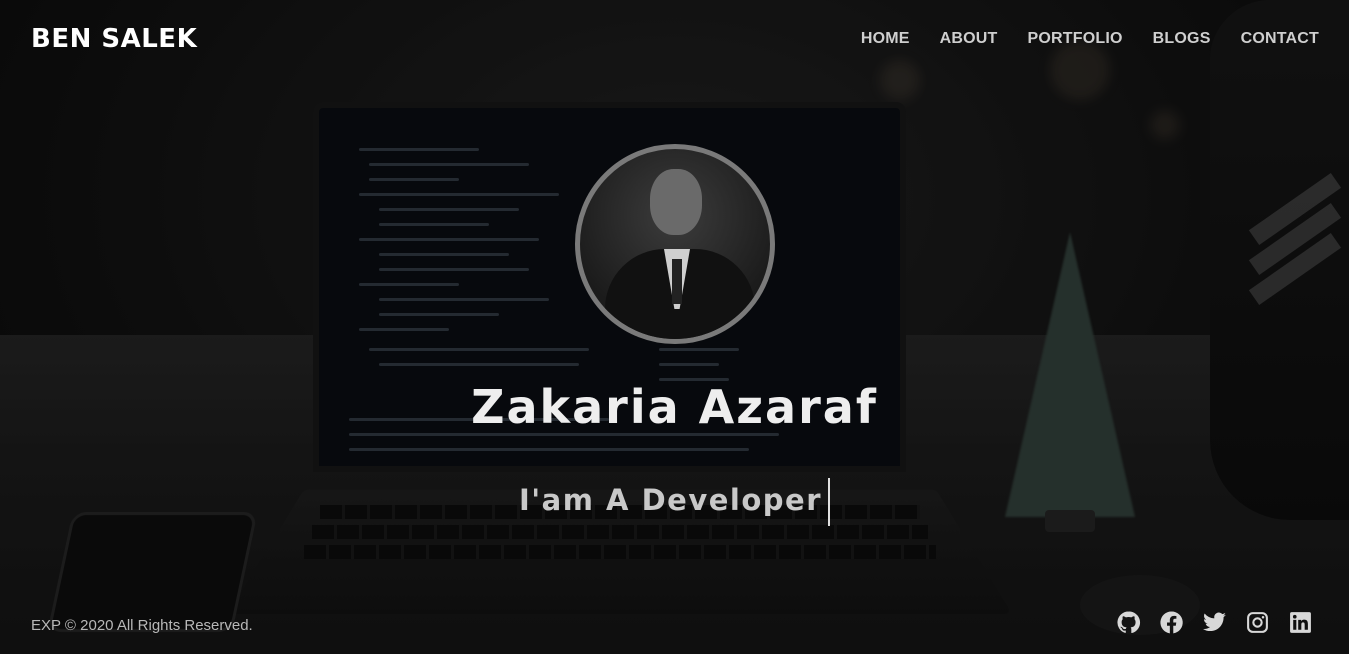 This screenshot has height=654, width=1349. I want to click on linkedin-icon, so click(1300, 622).